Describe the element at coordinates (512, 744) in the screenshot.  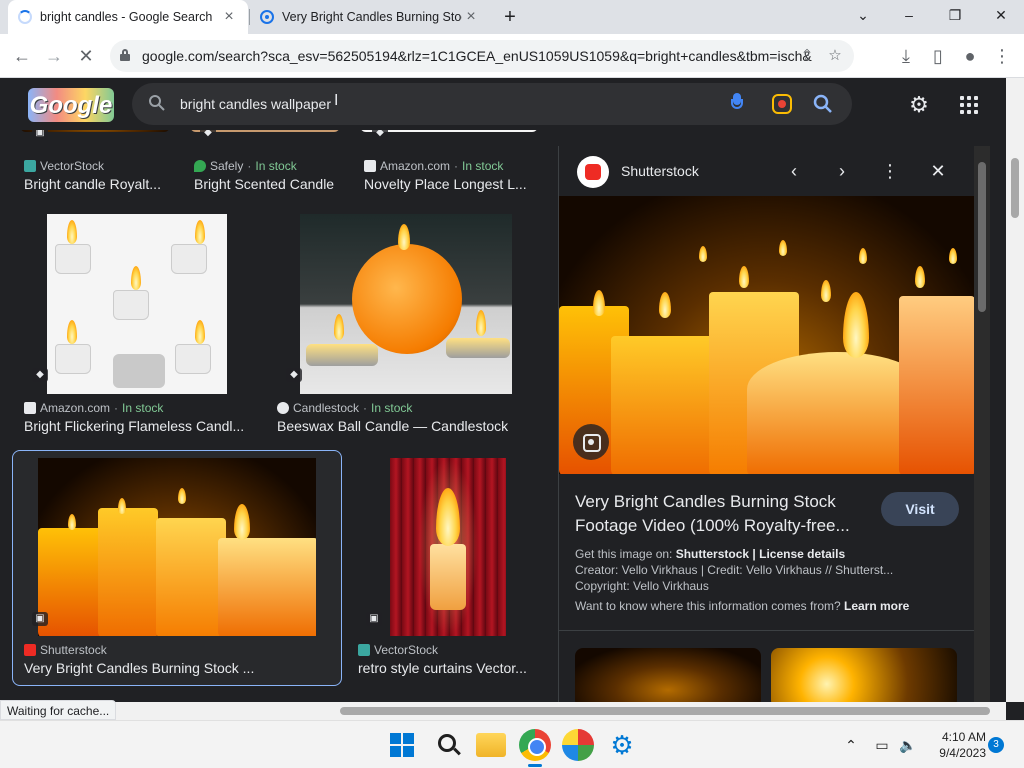
I see `windows-taskbar: ⚙ ⌃ ▭ 🔈 4:10 AM 9/4/2023 3` at that location.